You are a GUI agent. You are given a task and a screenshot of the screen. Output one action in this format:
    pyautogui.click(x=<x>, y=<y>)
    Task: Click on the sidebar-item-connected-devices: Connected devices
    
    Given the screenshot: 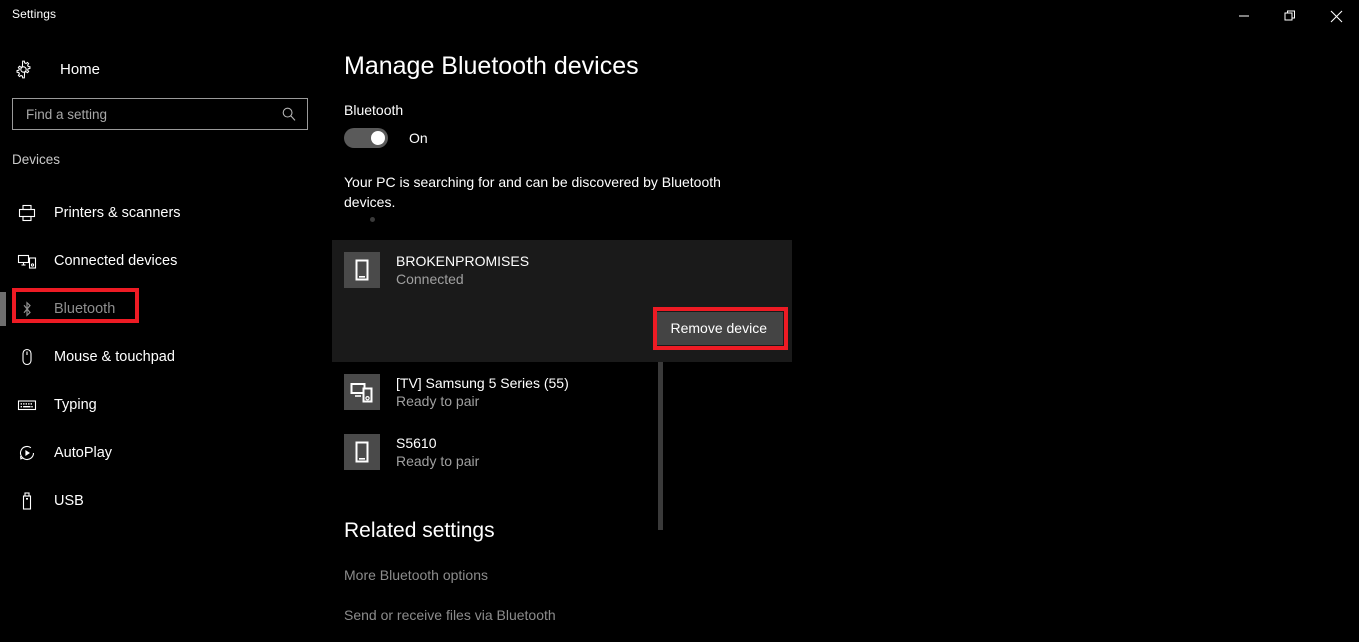 What is the action you would take?
    pyautogui.click(x=166, y=261)
    